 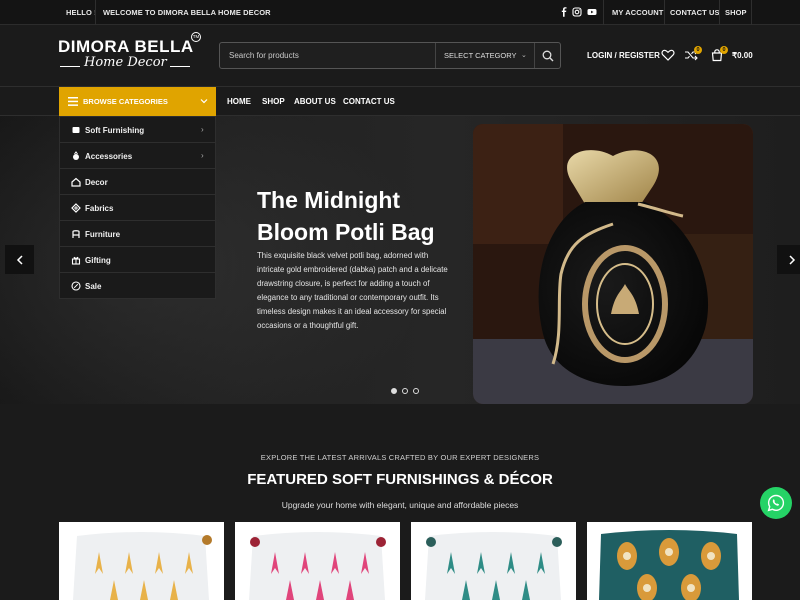 What do you see at coordinates (637, 12) in the screenshot?
I see `my-account-link: MY ACCOUNT` at bounding box center [637, 12].